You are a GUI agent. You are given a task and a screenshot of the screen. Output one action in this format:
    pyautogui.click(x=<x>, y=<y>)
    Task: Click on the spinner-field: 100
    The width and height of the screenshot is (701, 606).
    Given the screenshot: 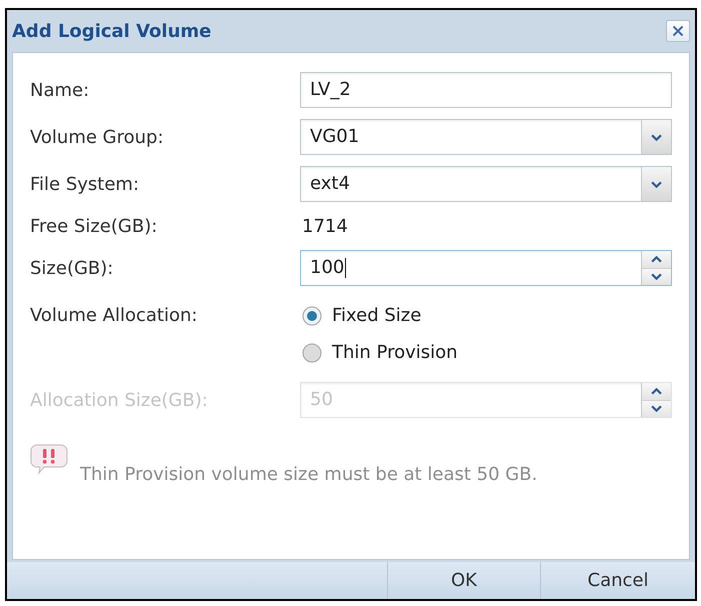 What is the action you would take?
    pyautogui.click(x=486, y=268)
    